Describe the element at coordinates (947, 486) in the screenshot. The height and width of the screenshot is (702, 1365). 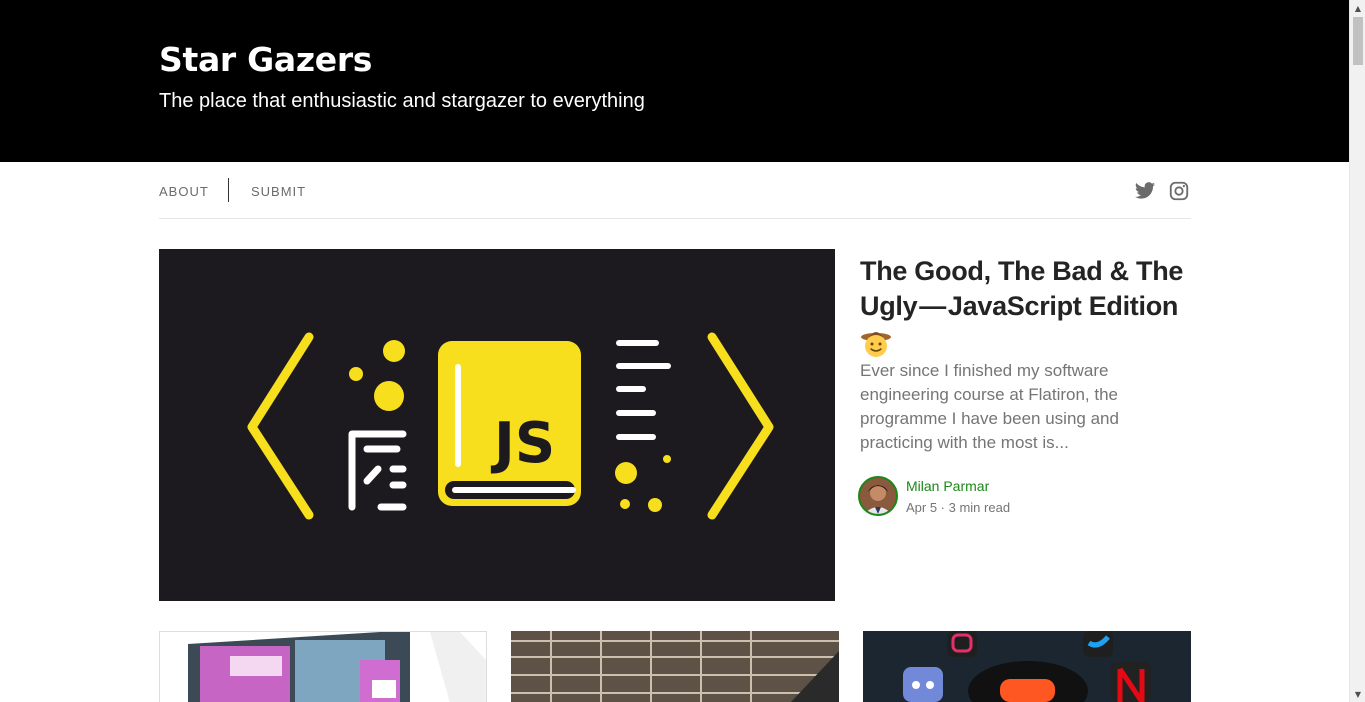
I see `author-name: Milan Parmar` at that location.